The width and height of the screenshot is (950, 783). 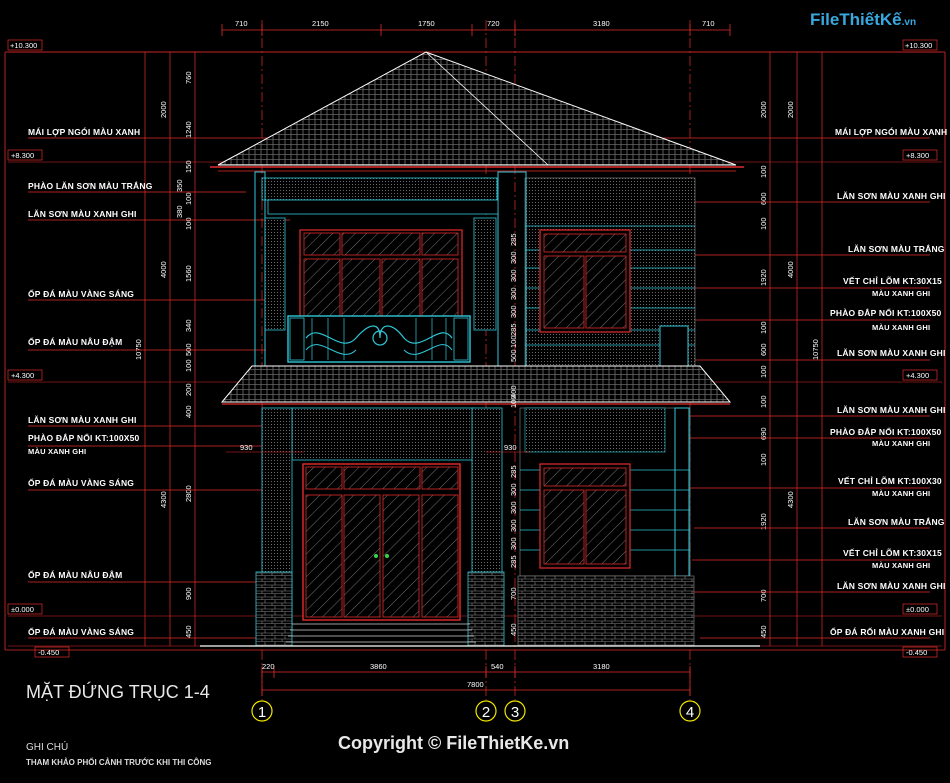 What do you see at coordinates (188, 166) in the screenshot?
I see `left-vdim-inner-3: 150` at bounding box center [188, 166].